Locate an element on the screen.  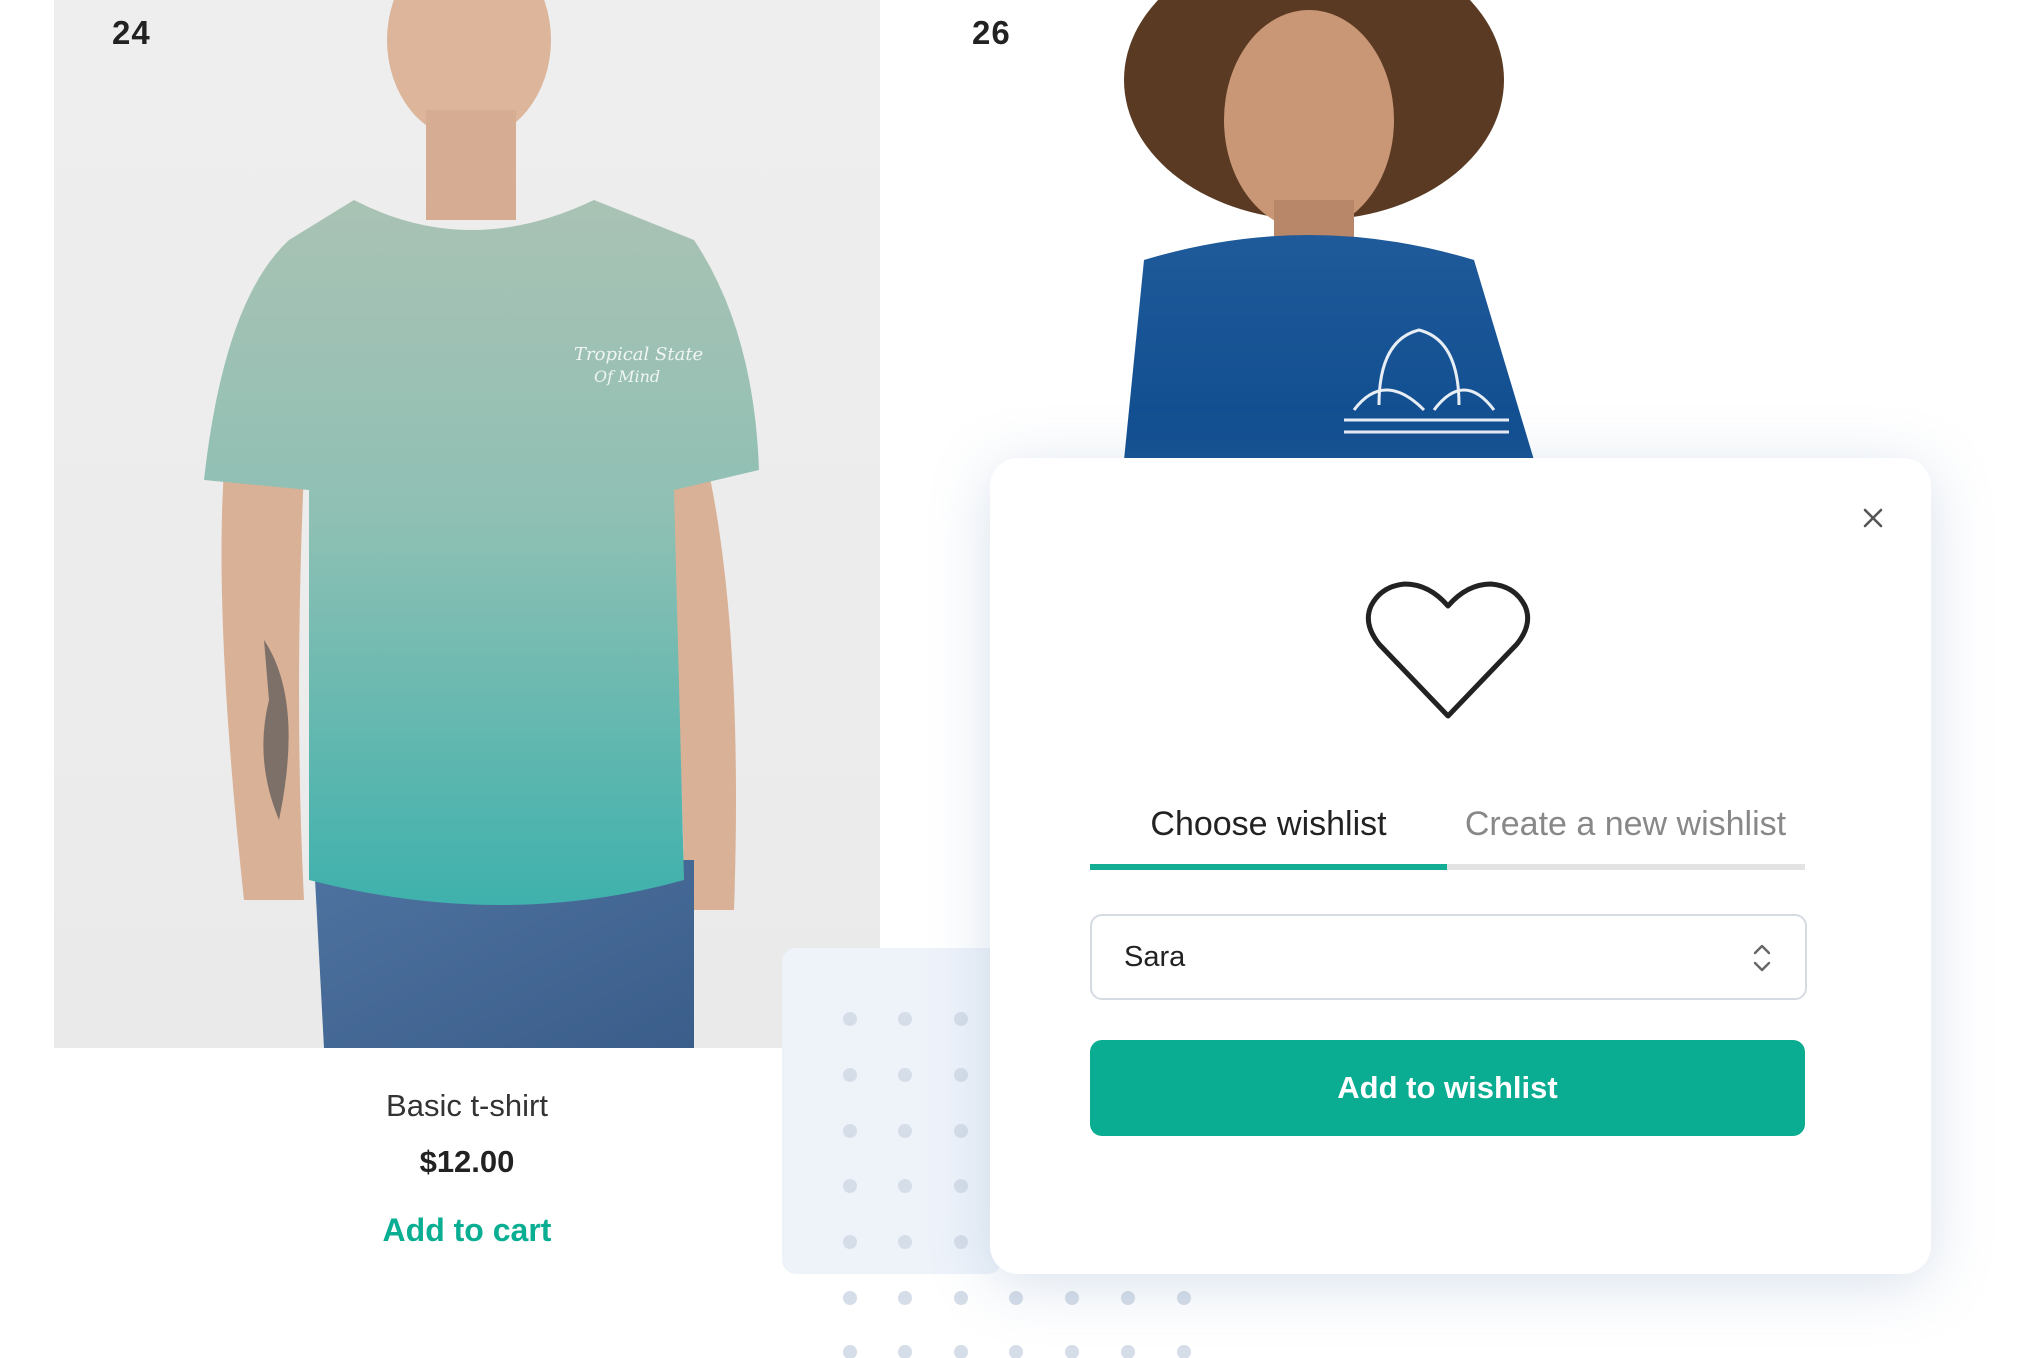
wishlist-select: Sara is located at coordinates (1448, 957).